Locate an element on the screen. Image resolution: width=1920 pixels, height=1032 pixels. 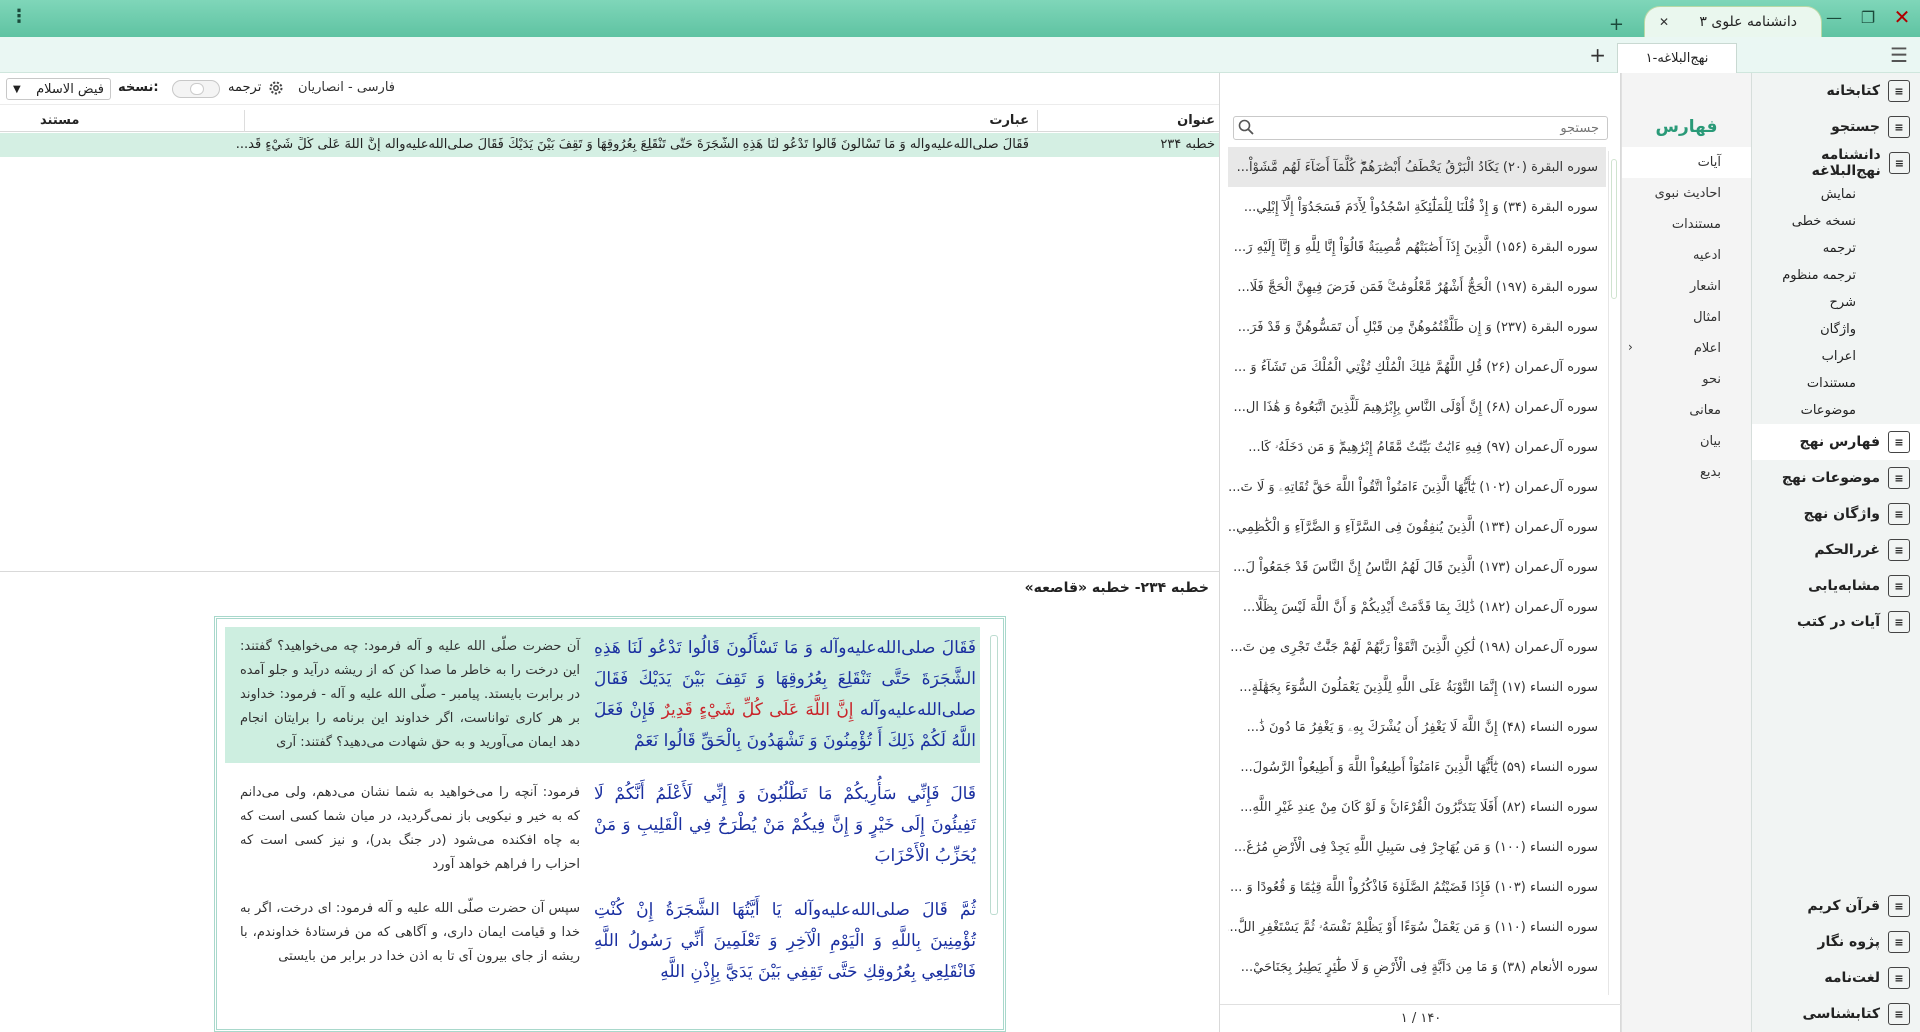
nav-item: ≡ واژگان نهج is located at coordinates (1836, 514).